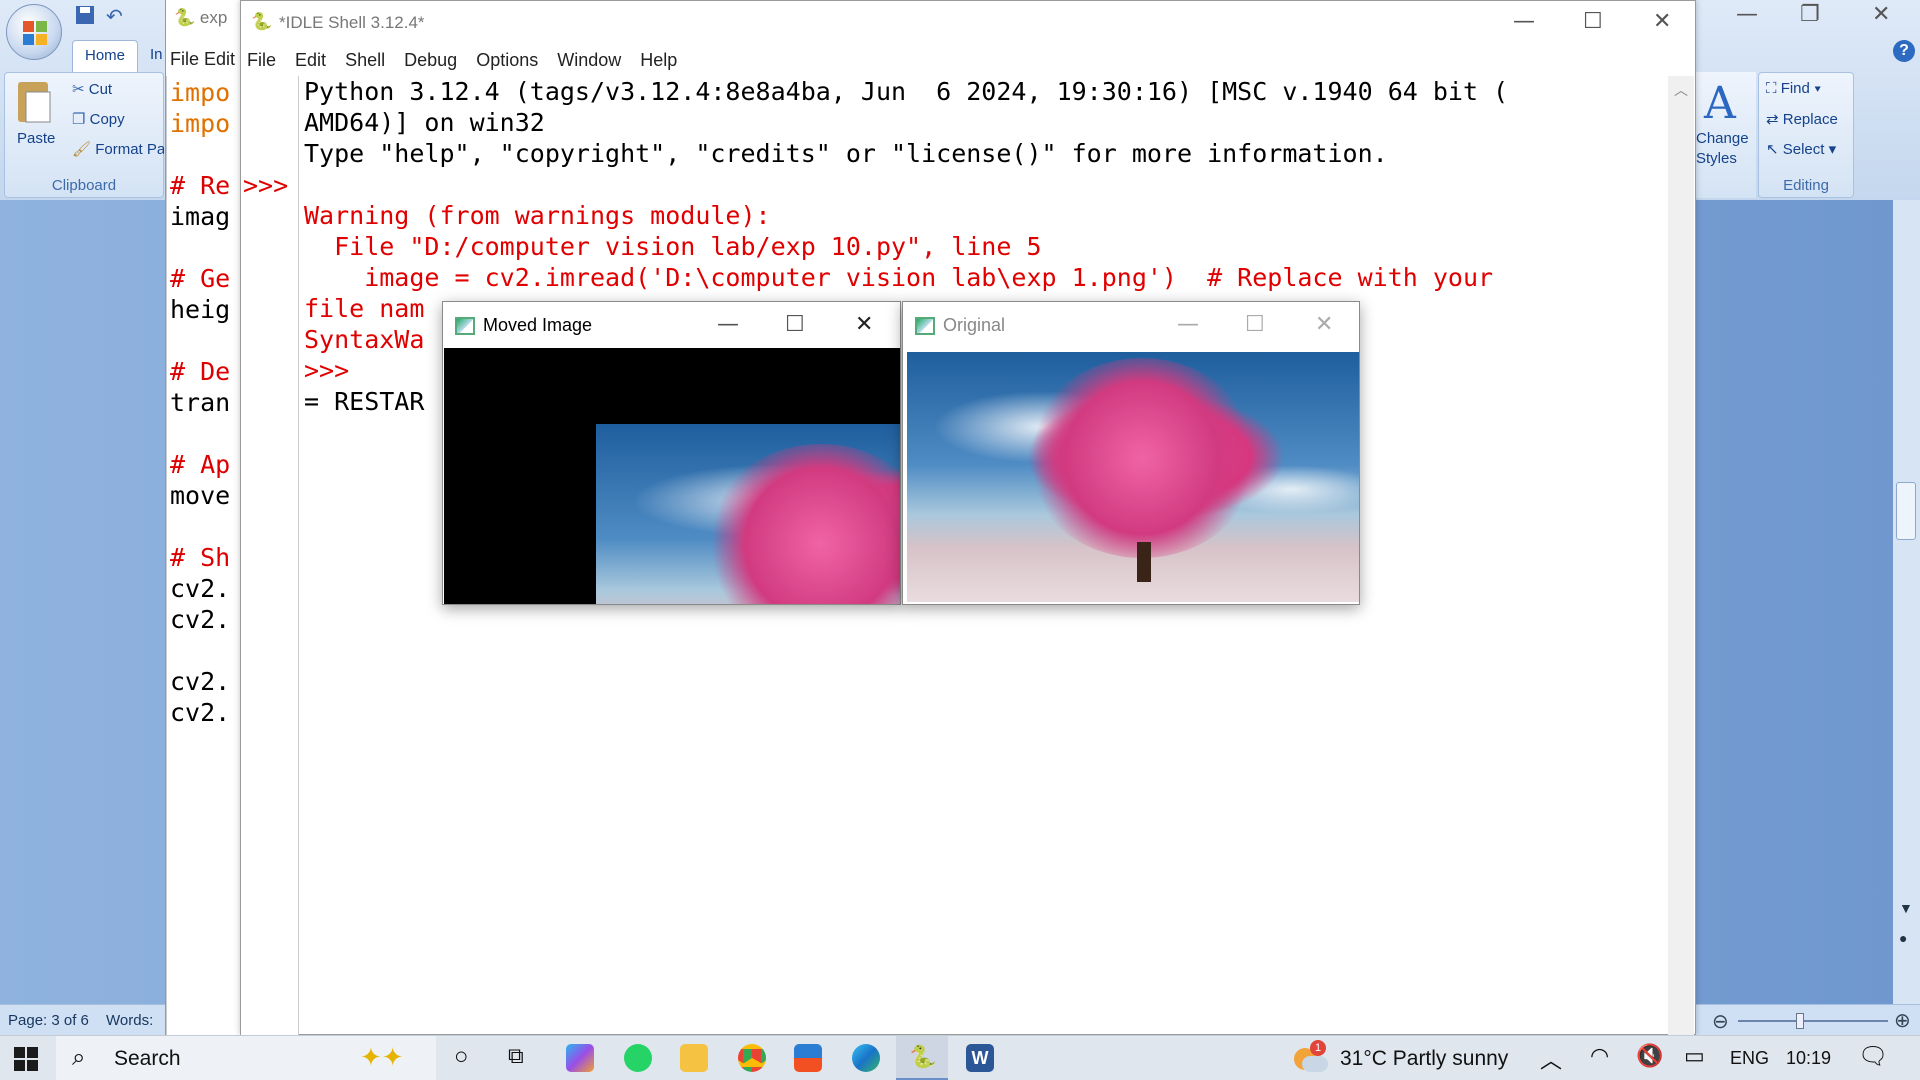  I want to click on python-idle-icon: 🐍, so click(923, 1056).